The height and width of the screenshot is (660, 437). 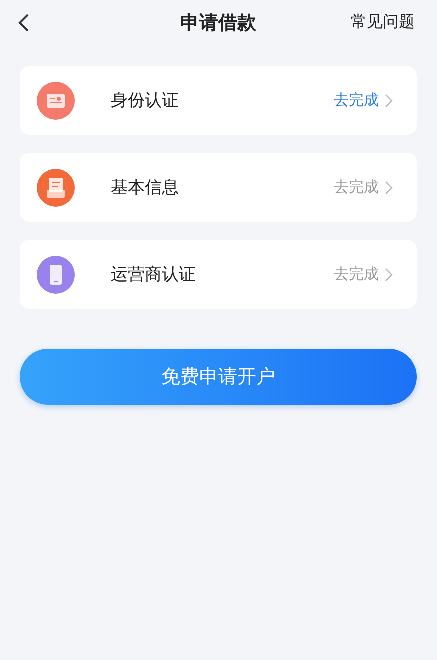 I want to click on step-card: 运营商认证 去完成, so click(x=218, y=274).